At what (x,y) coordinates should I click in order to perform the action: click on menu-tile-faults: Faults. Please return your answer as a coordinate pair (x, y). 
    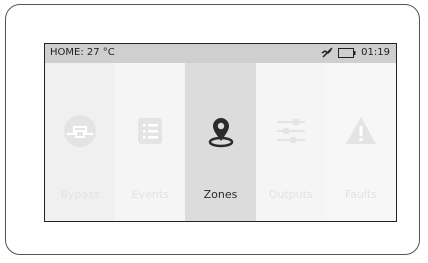
    Looking at the image, I should click on (360, 142).